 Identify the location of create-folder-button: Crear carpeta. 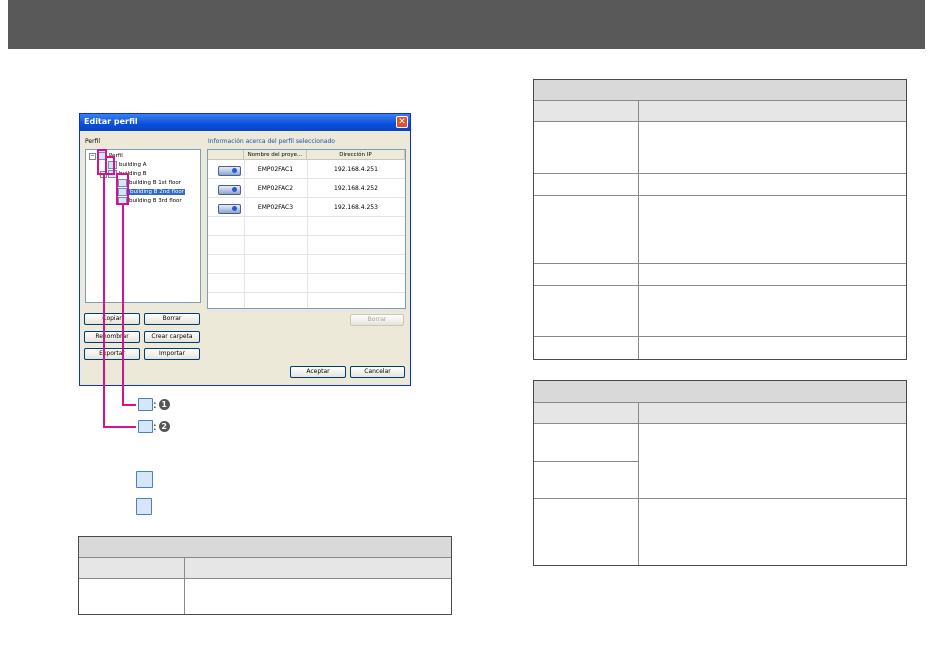
(172, 337).